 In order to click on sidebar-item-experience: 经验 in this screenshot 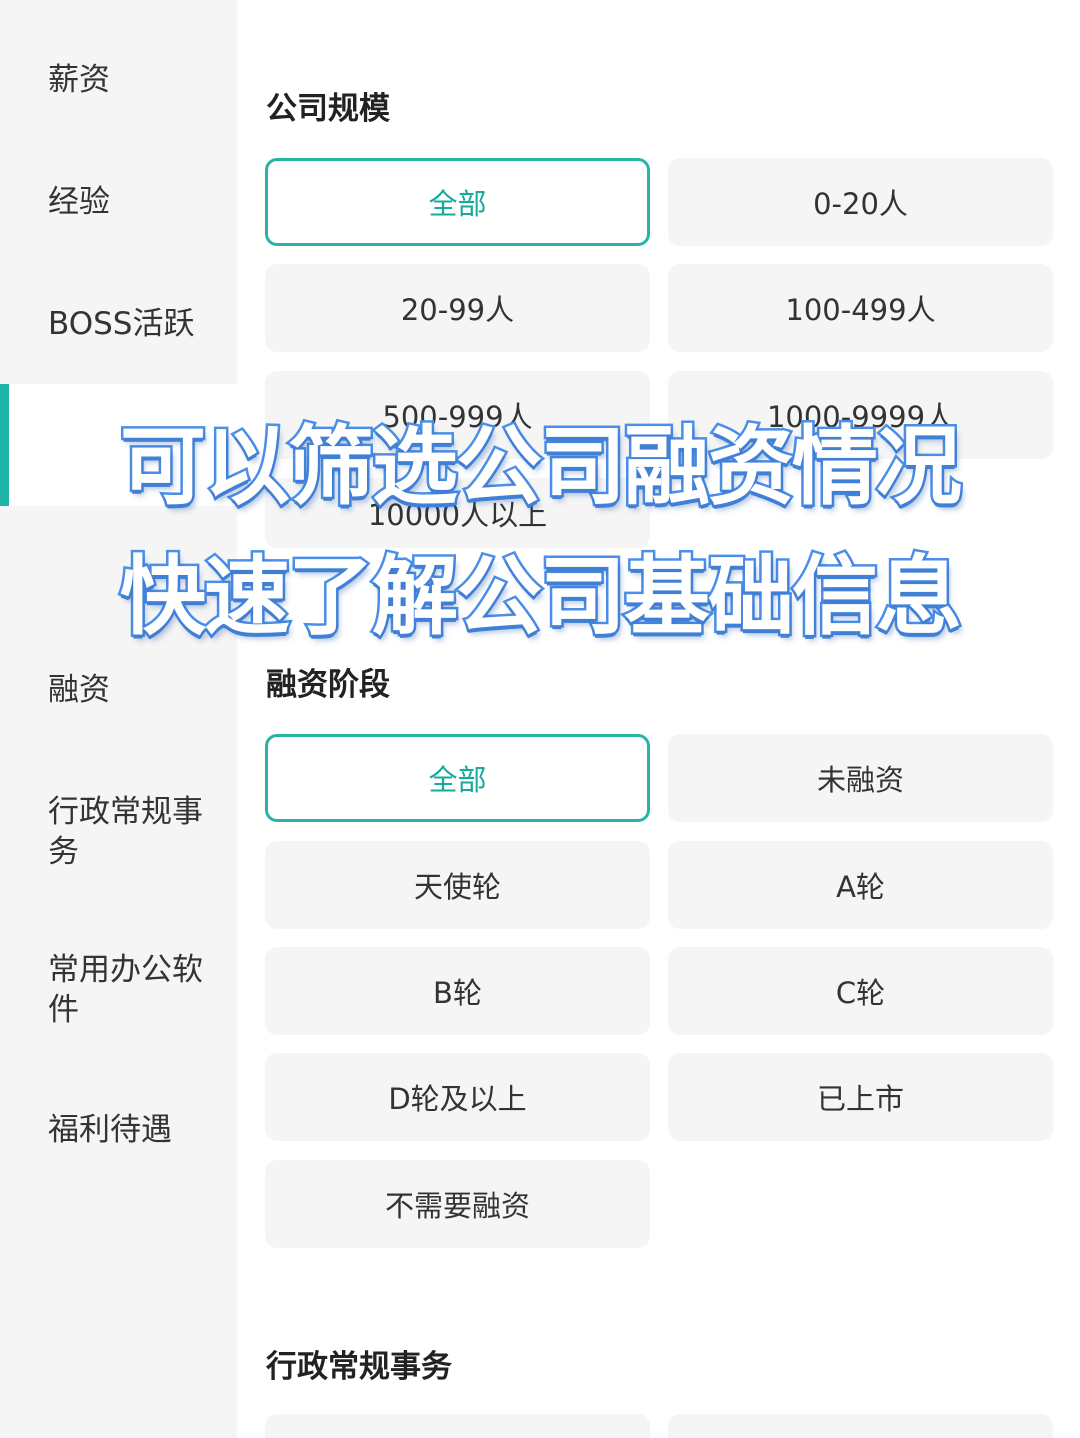, I will do `click(118, 202)`.